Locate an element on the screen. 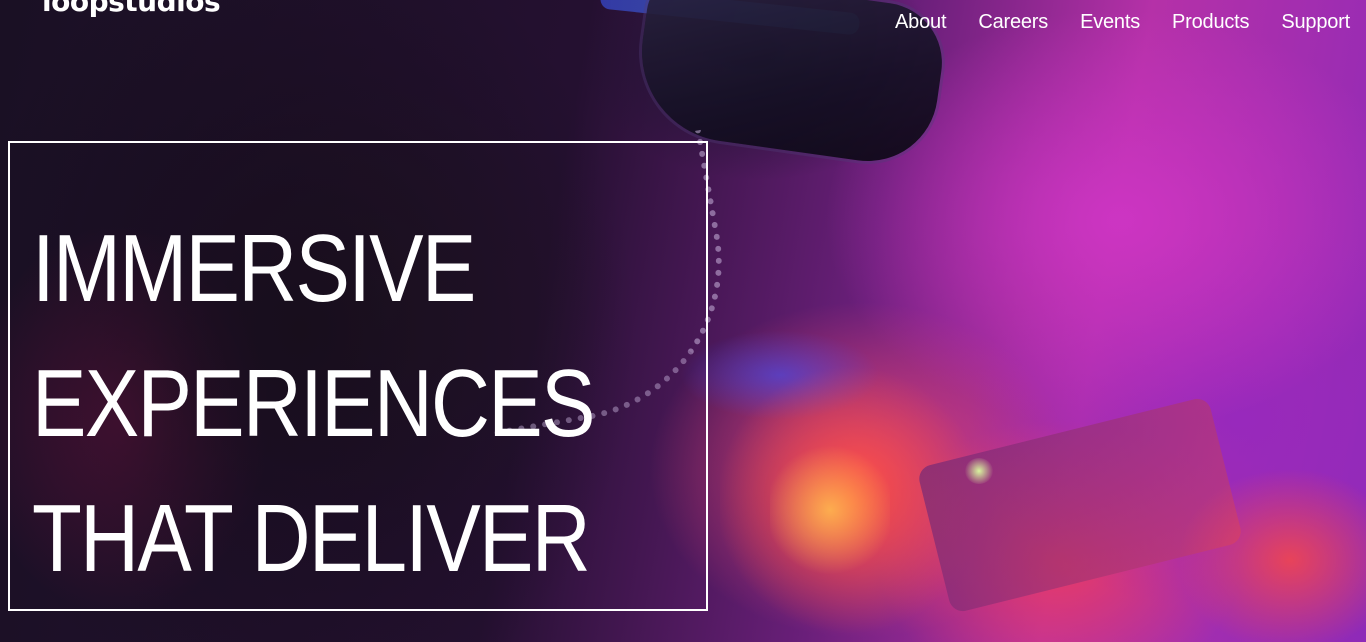 The width and height of the screenshot is (1366, 642). nav-item-events: Events is located at coordinates (1110, 22).